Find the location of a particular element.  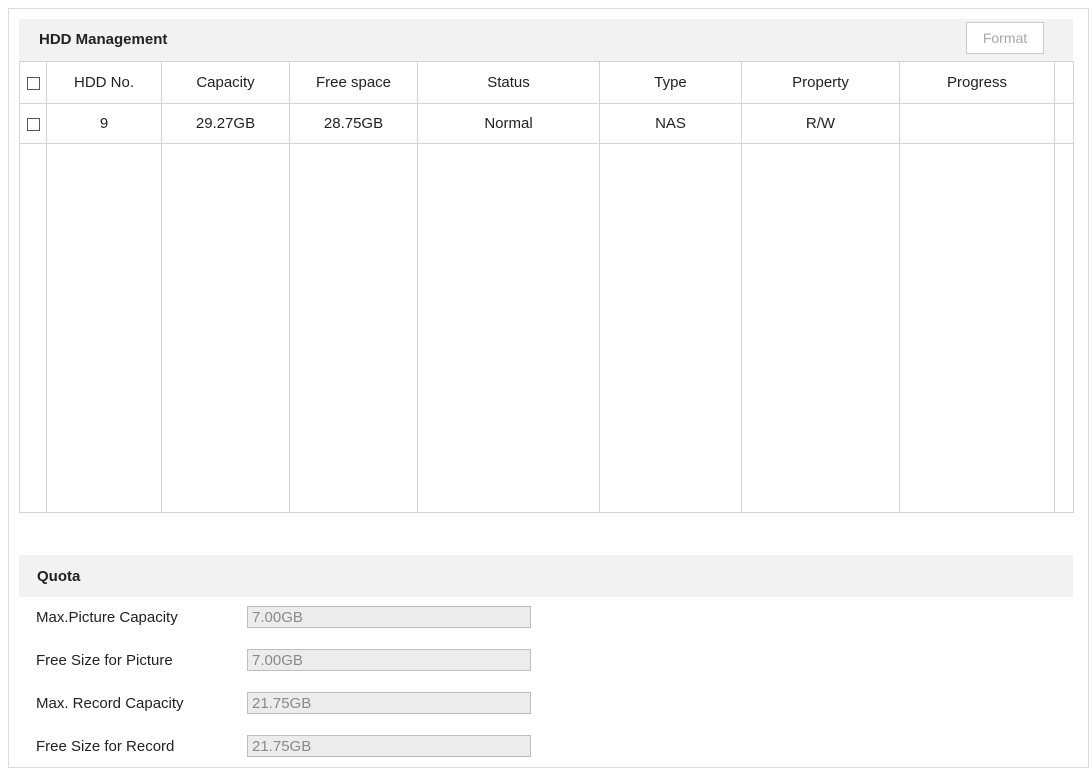

table-row: 9 29.27GB 28.75GB Normal NAS R/W is located at coordinates (546, 123).